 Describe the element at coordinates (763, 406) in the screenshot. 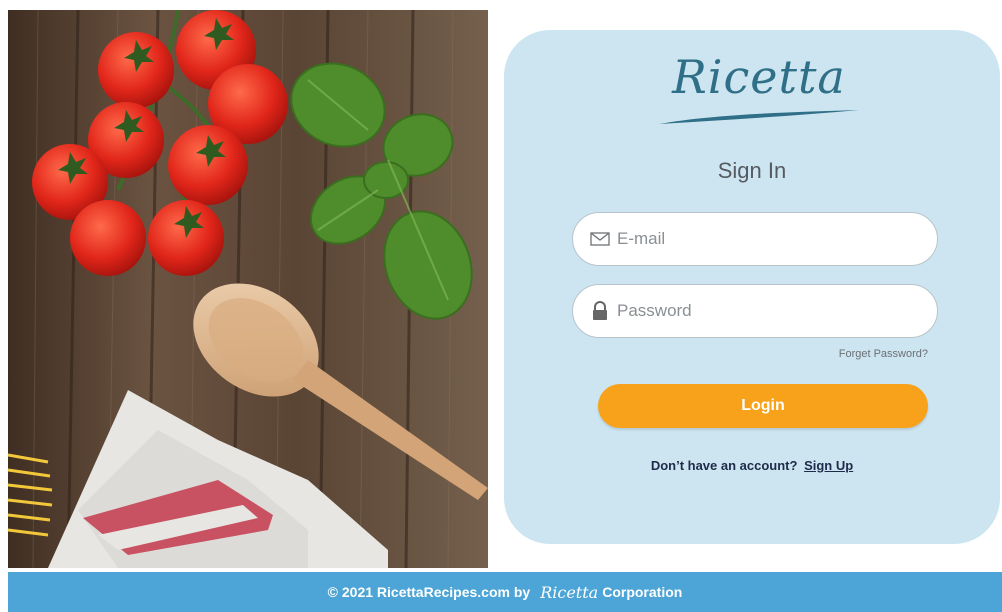

I see `login-button: Login` at that location.